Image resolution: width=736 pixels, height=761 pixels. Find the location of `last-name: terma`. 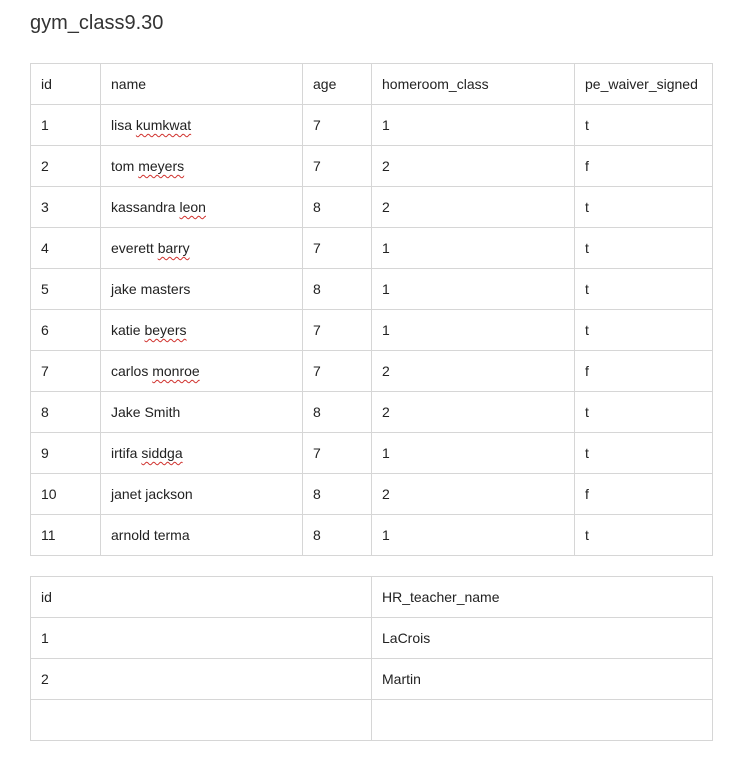

last-name: terma is located at coordinates (171, 535).